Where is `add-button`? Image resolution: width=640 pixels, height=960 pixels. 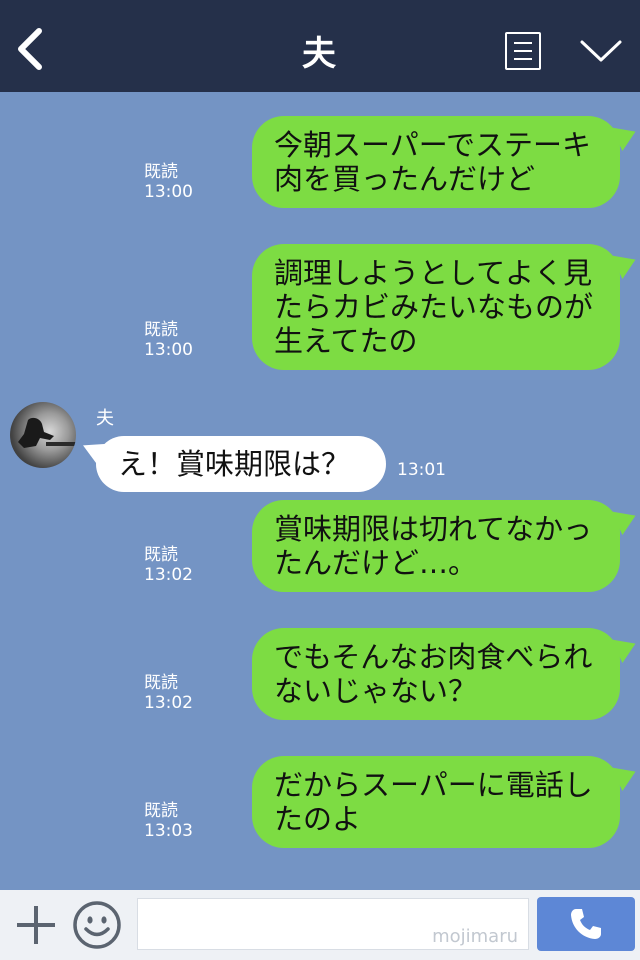
add-button is located at coordinates (36, 925).